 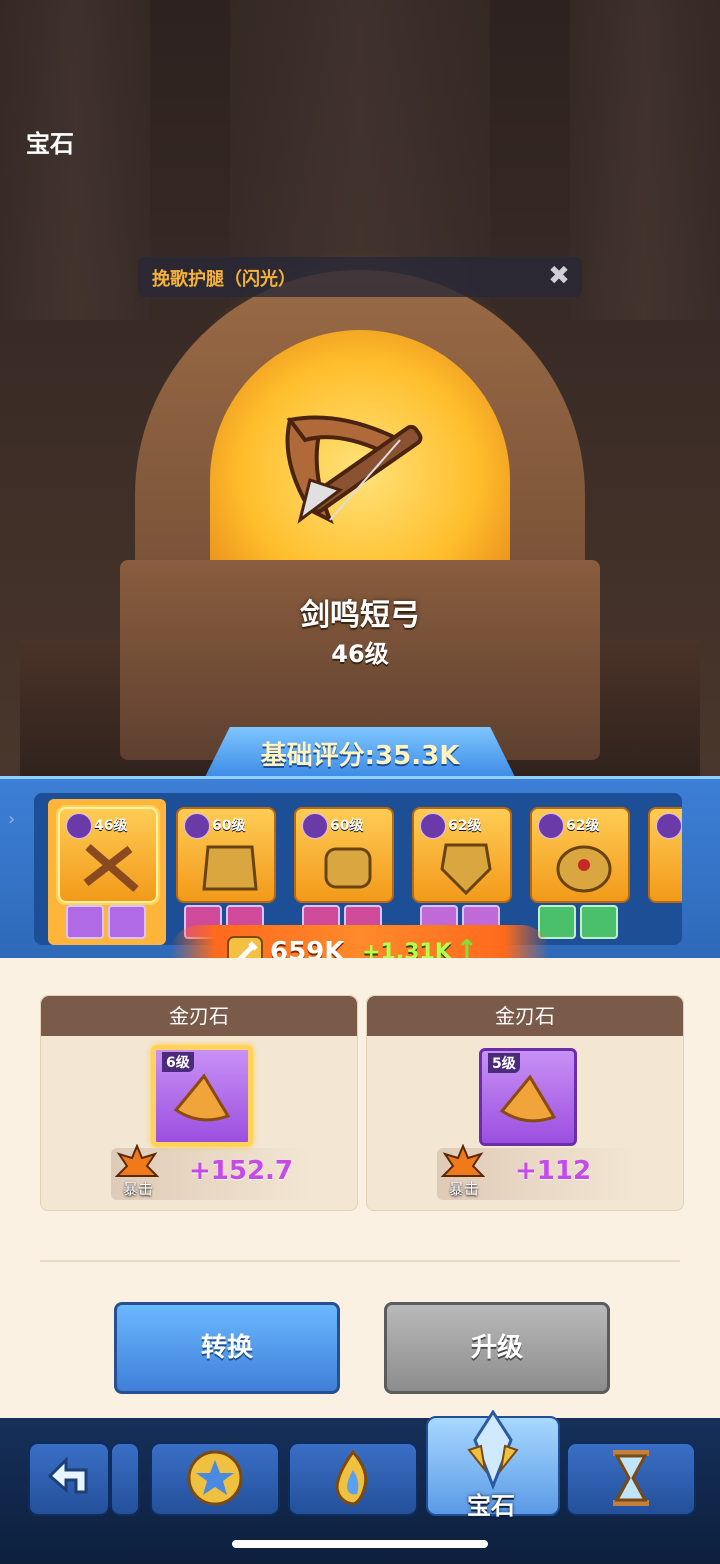 I want to click on gem-level: 5级, so click(x=504, y=1063).